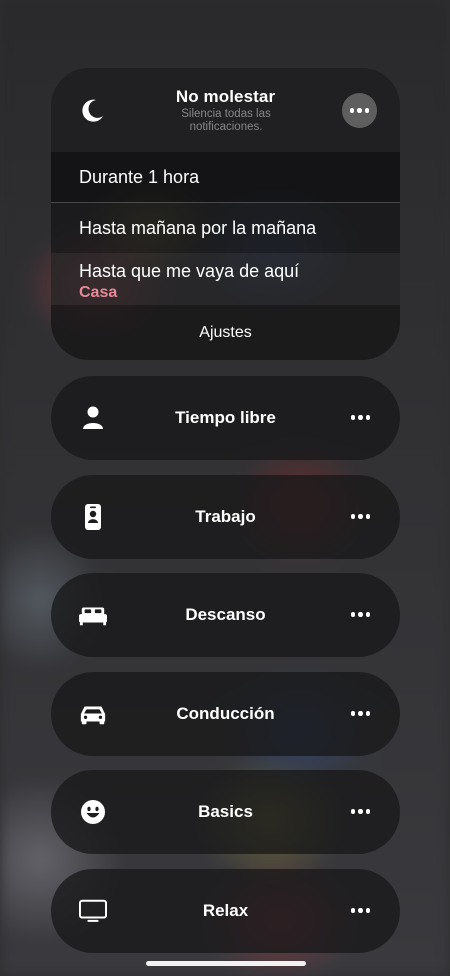 The height and width of the screenshot is (976, 450). What do you see at coordinates (225, 177) in the screenshot?
I see `dnd-option-1-hour: Durante 1 hora` at bounding box center [225, 177].